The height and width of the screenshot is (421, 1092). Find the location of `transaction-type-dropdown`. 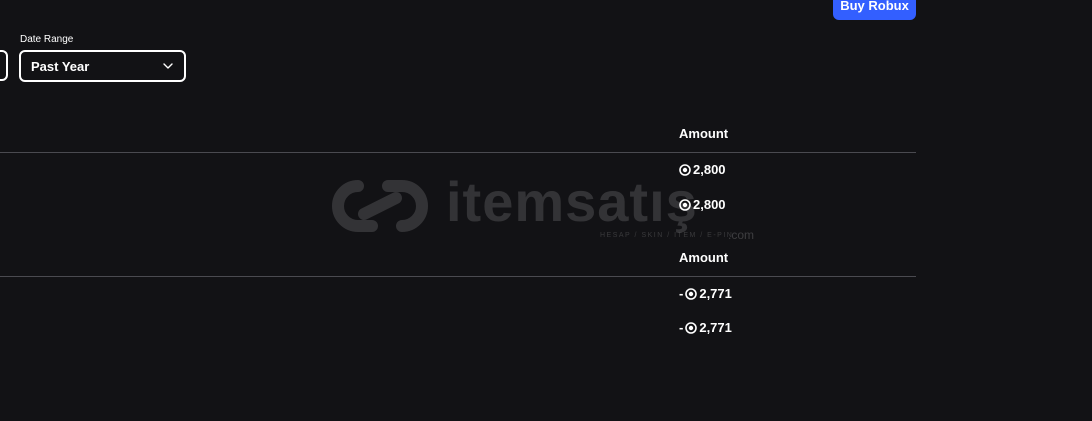

transaction-type-dropdown is located at coordinates (4, 65).